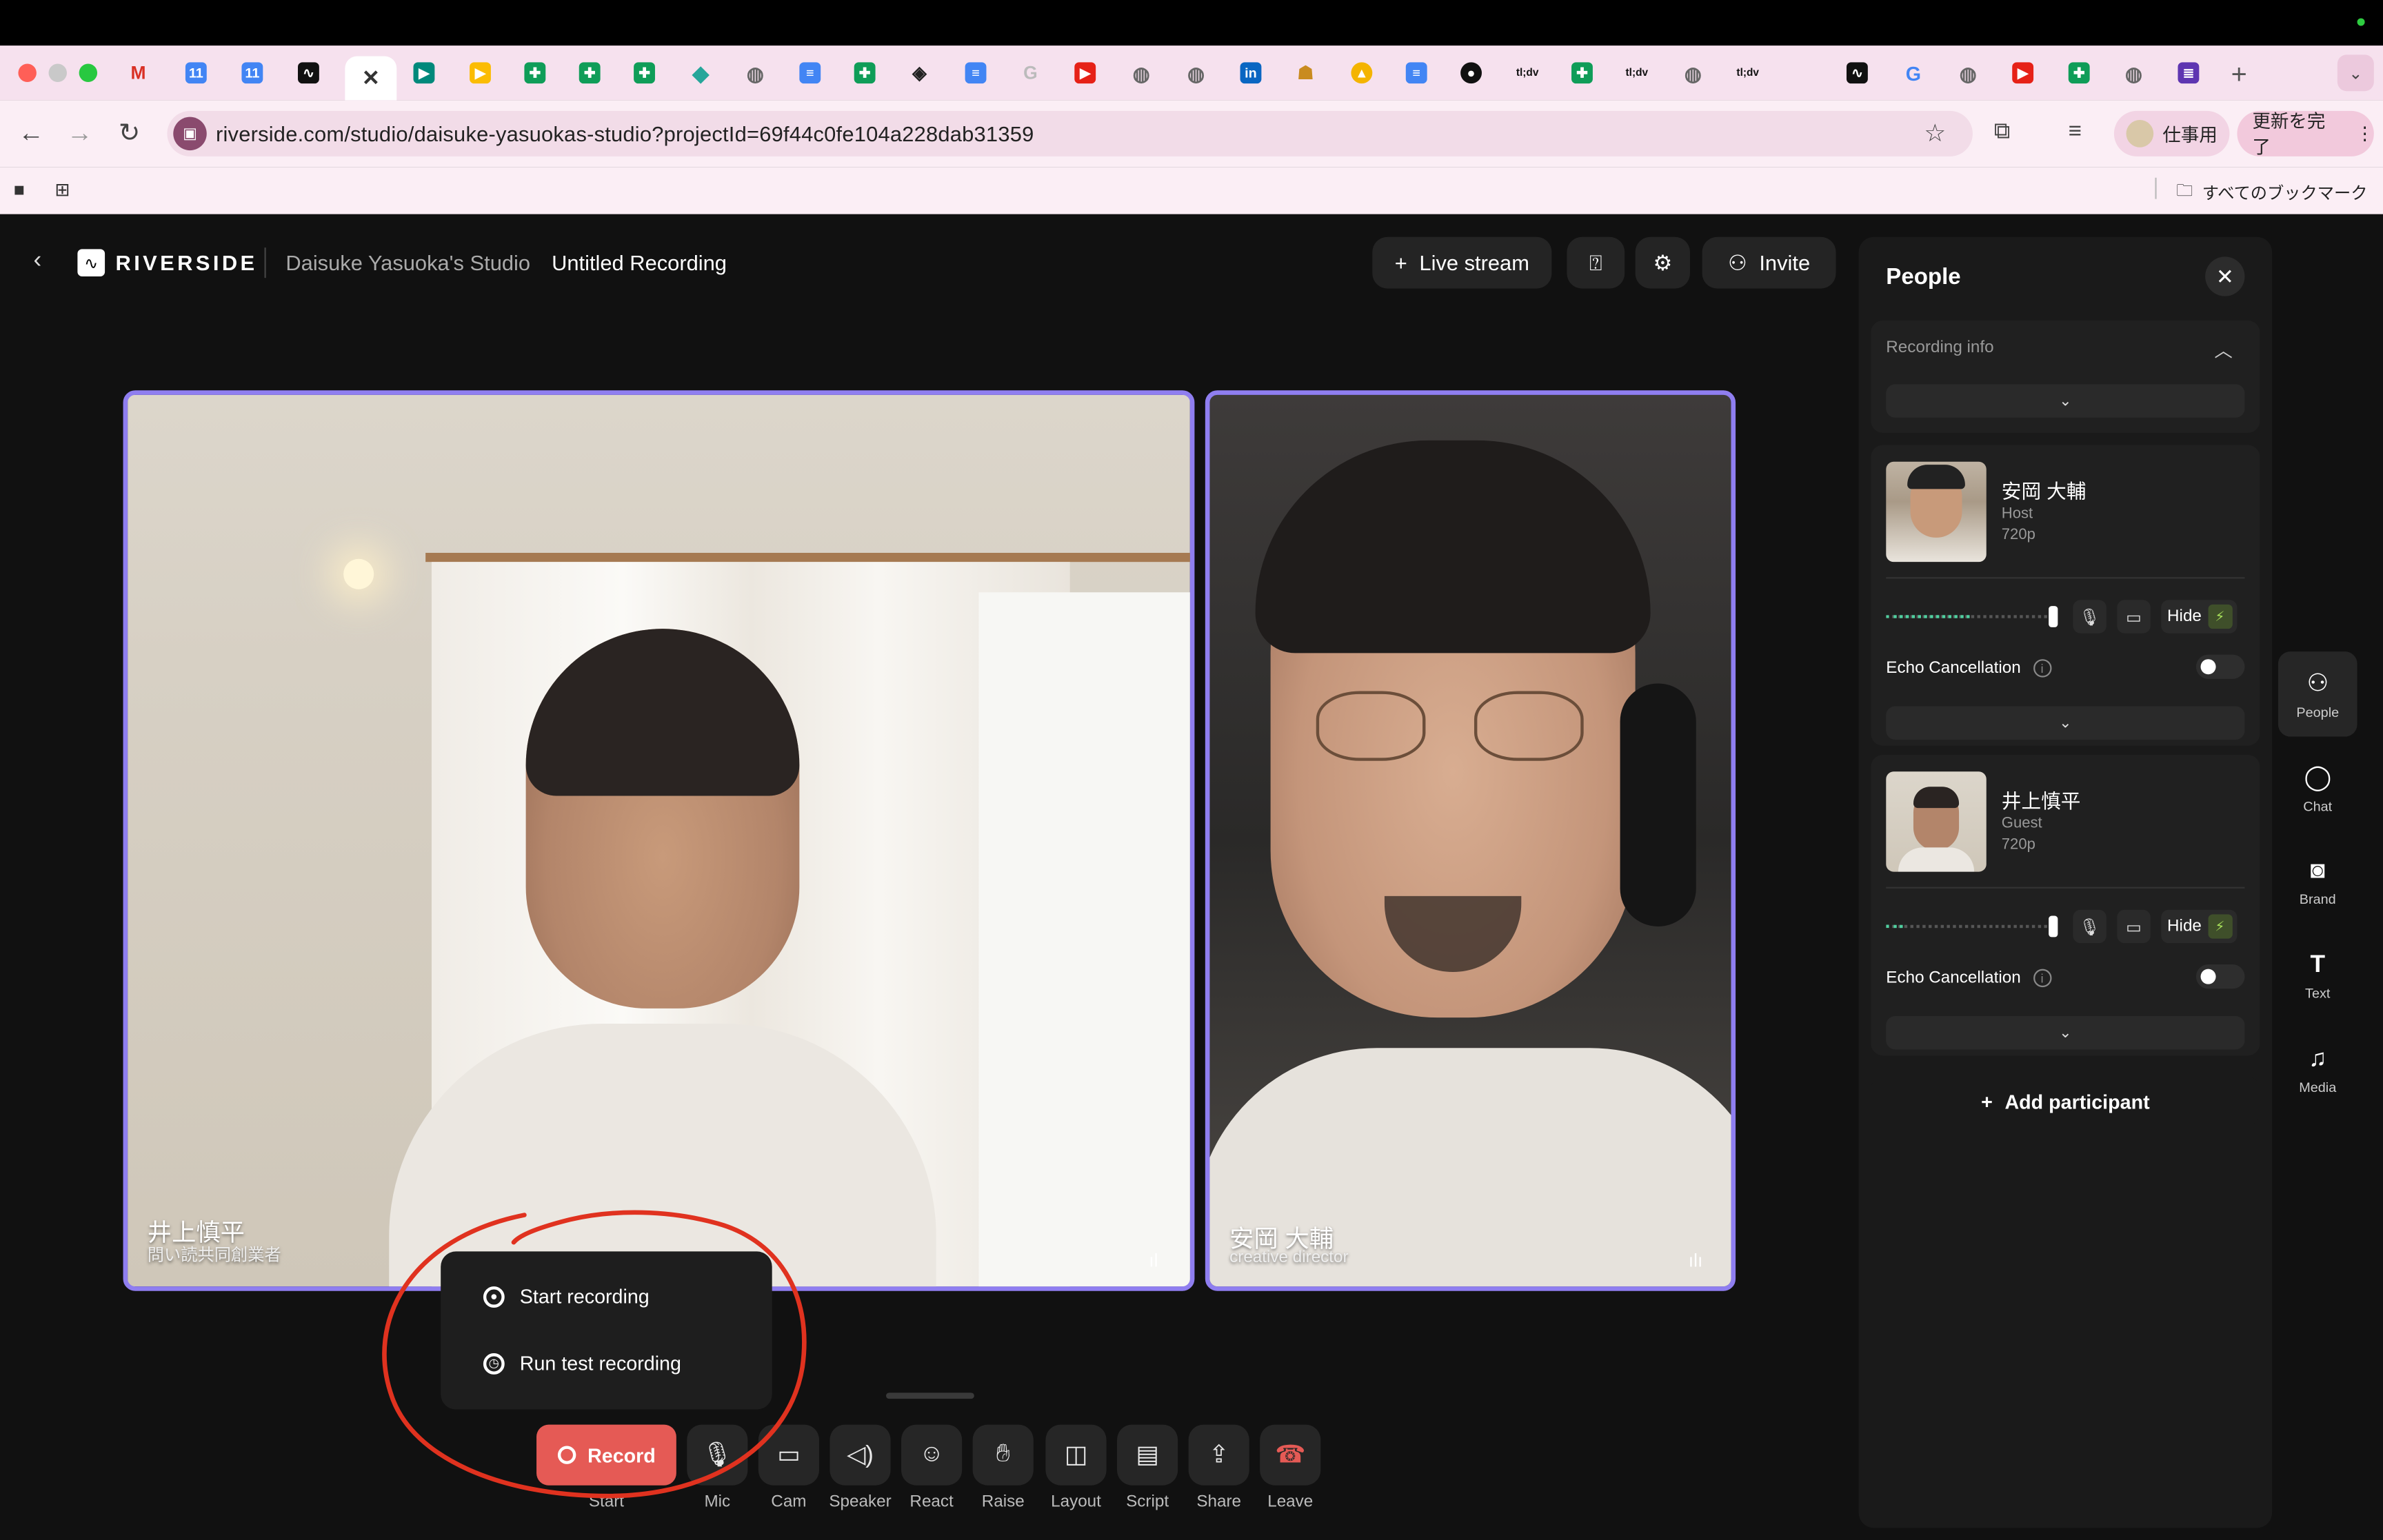 This screenshot has width=2383, height=1540. What do you see at coordinates (2053, 927) in the screenshot?
I see `guest-volume-knob` at bounding box center [2053, 927].